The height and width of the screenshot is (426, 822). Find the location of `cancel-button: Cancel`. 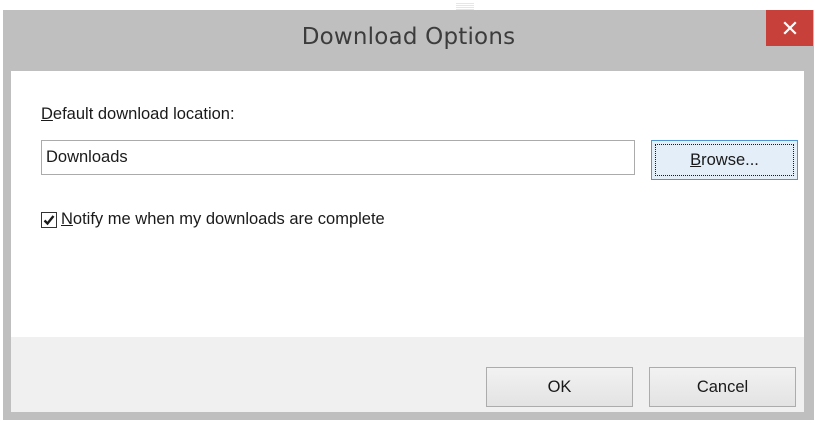

cancel-button: Cancel is located at coordinates (722, 387).